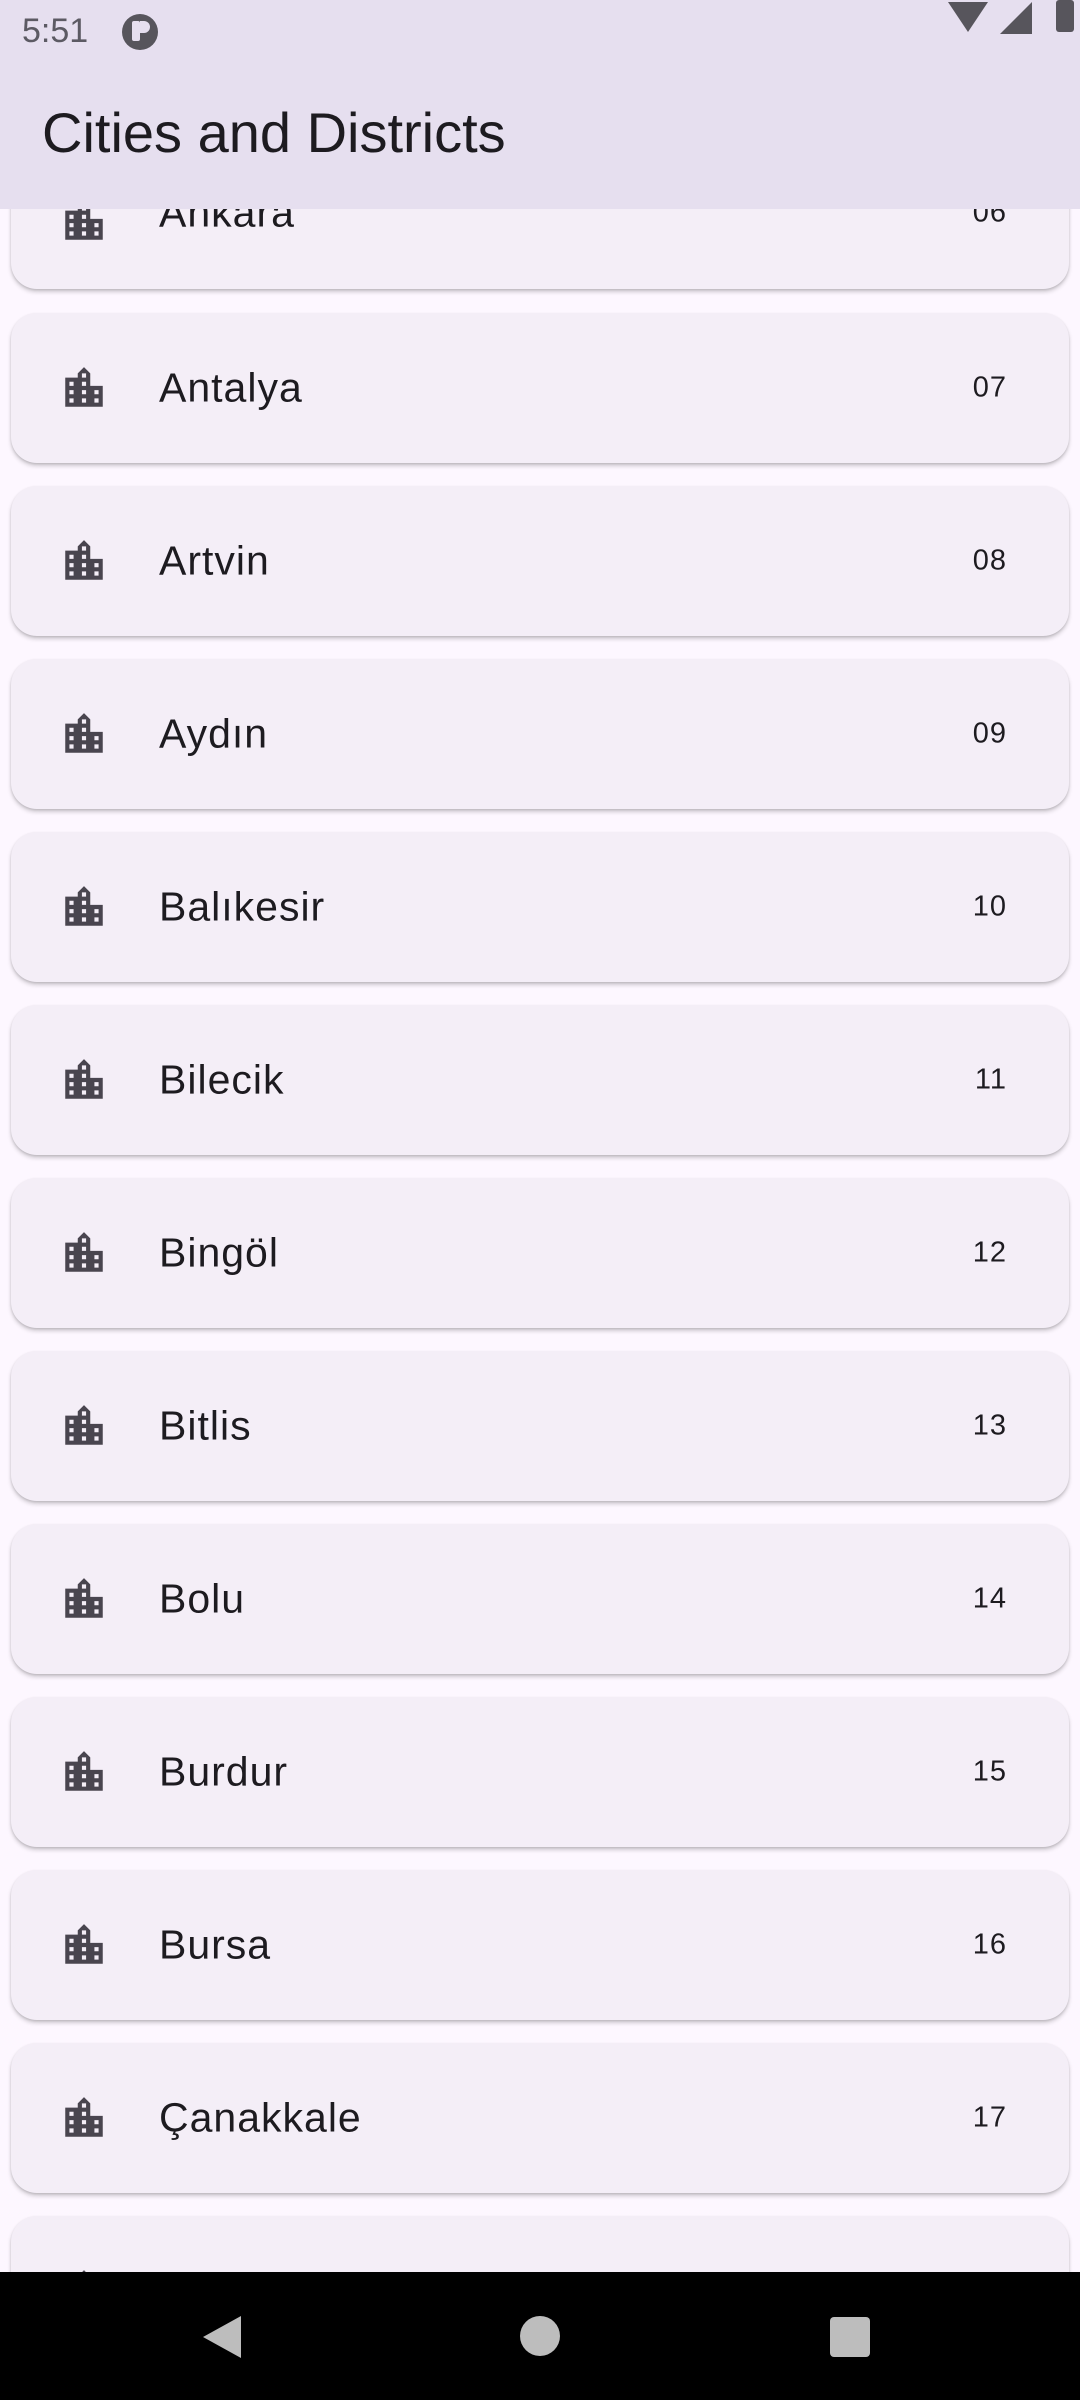  Describe the element at coordinates (540, 1253) in the screenshot. I see `city-card-bingol: Bingöl 12` at that location.